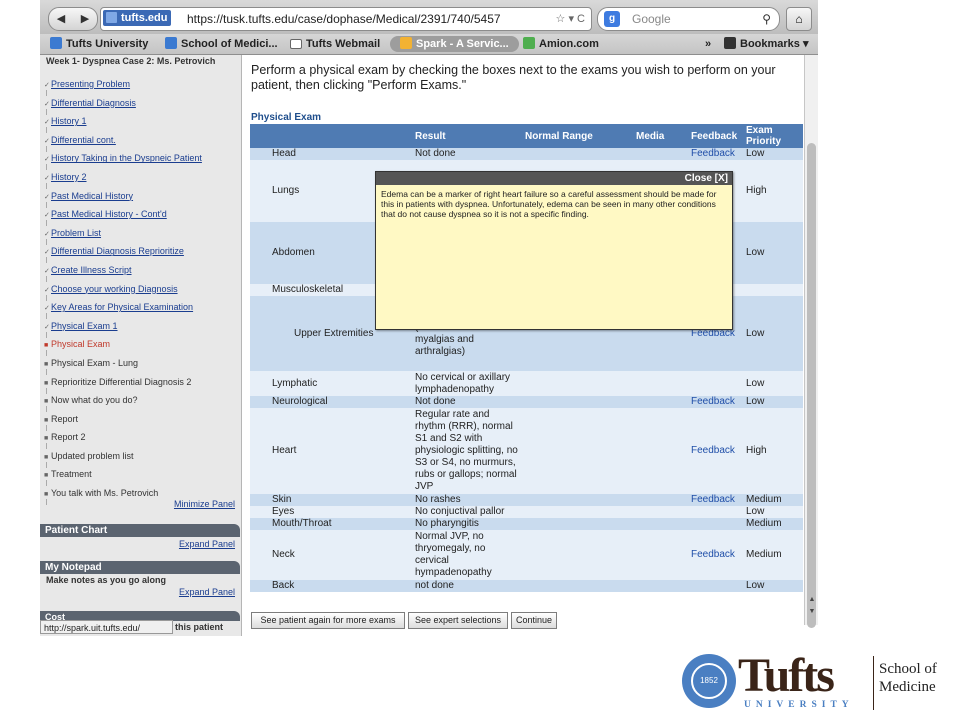 The width and height of the screenshot is (960, 720). What do you see at coordinates (328, 620) in the screenshot?
I see `see-patient-again-button: See patient again for more exams` at bounding box center [328, 620].